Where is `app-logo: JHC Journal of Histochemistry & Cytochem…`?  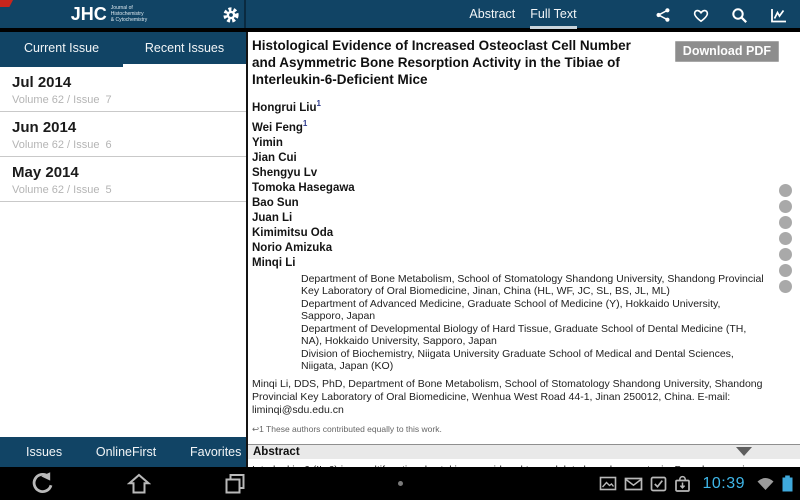
app-logo: JHC Journal of Histochemistry & Cytochem… is located at coordinates (109, 14).